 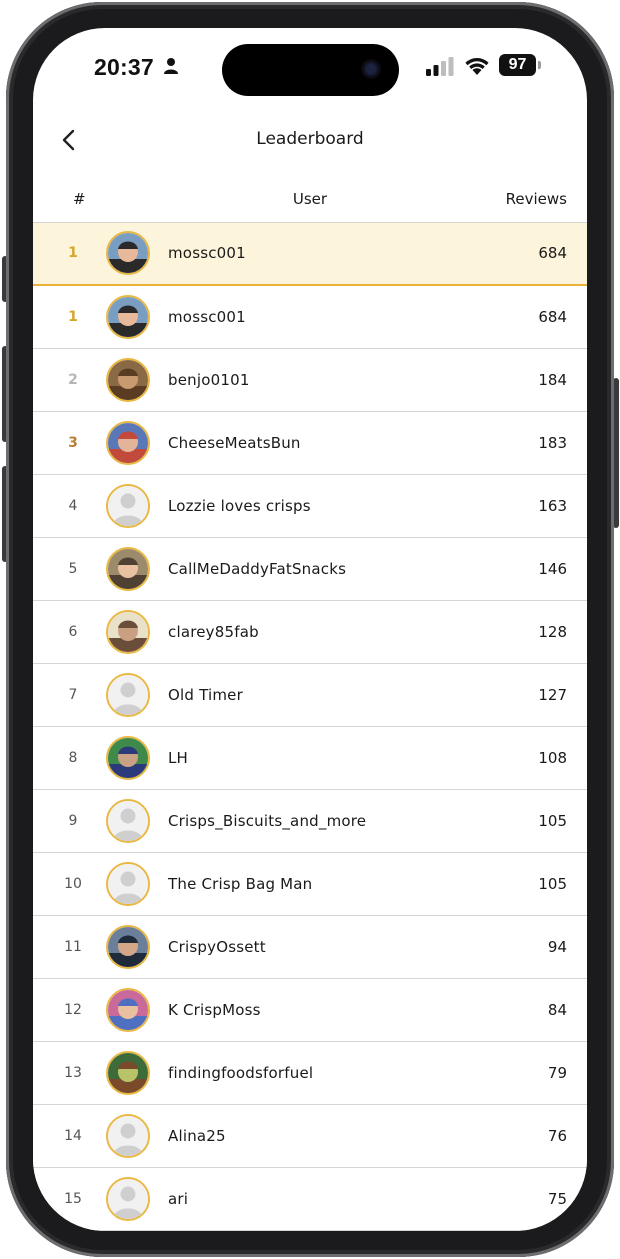 I want to click on rank-number: 5, so click(x=73, y=569).